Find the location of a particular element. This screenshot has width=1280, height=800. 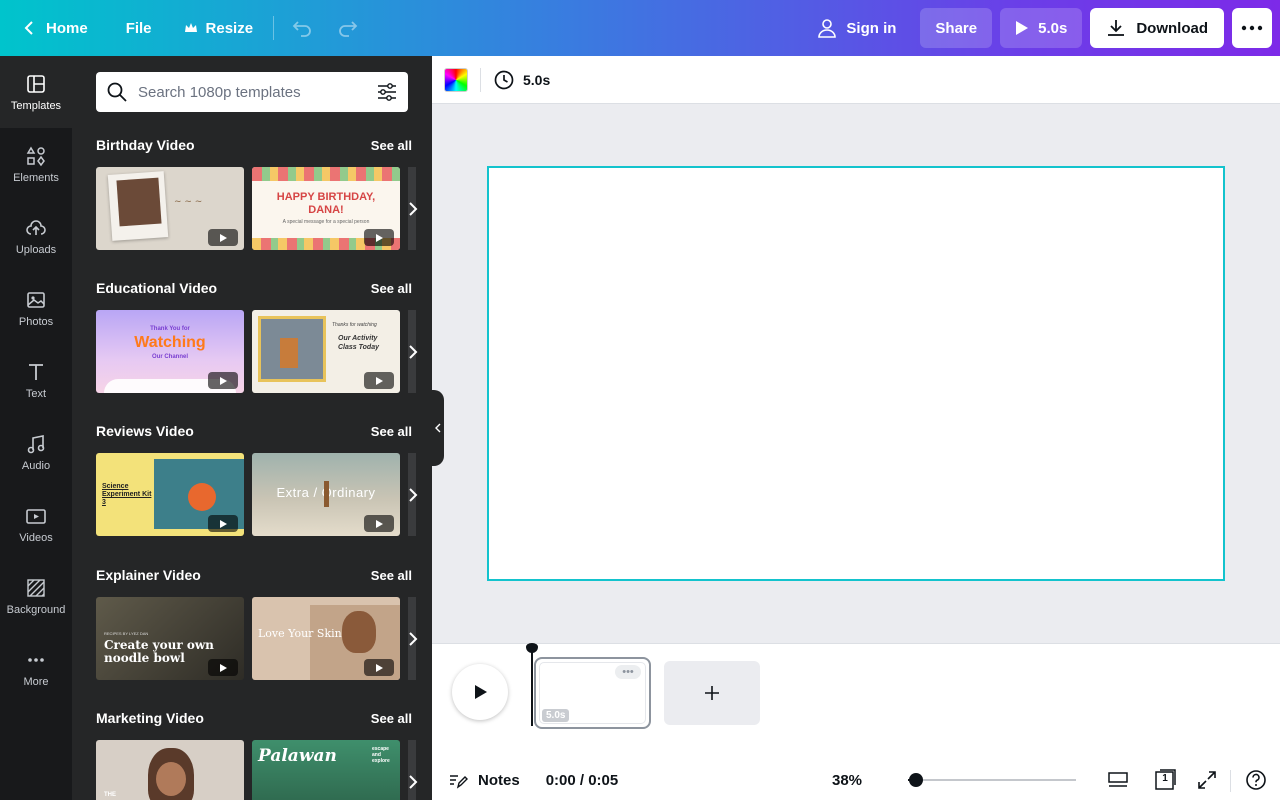

page-count-button: 1 is located at coordinates (1165, 780).